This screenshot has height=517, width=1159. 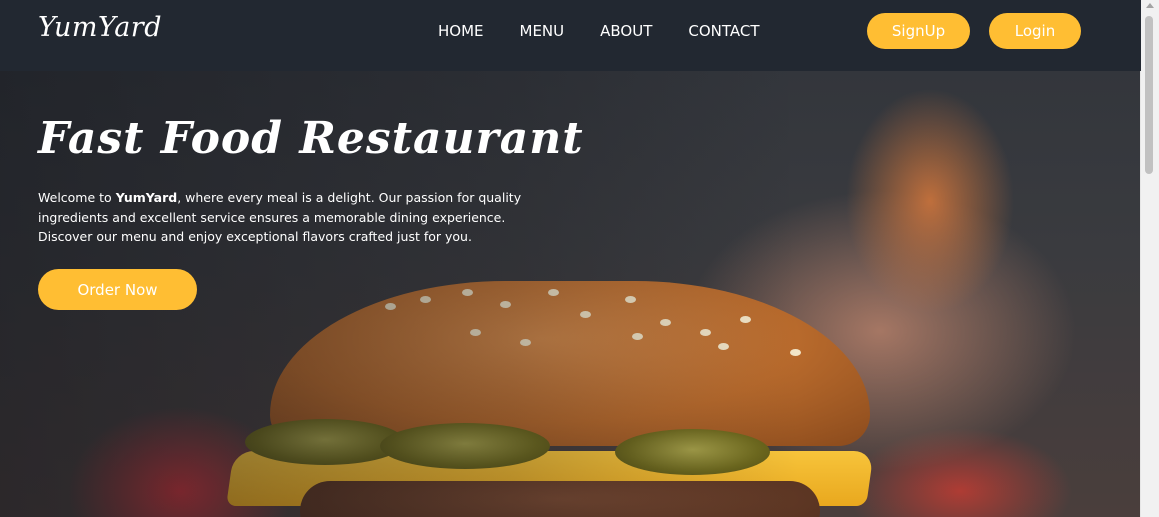 What do you see at coordinates (626, 31) in the screenshot?
I see `nav-about-link: ABOUT` at bounding box center [626, 31].